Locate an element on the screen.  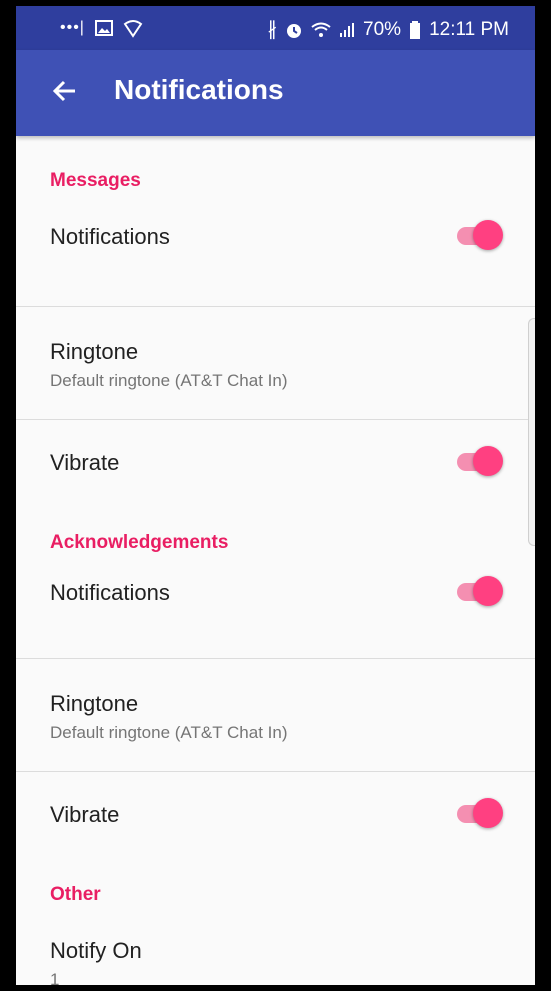
pref-title: Notify On is located at coordinates (96, 950).